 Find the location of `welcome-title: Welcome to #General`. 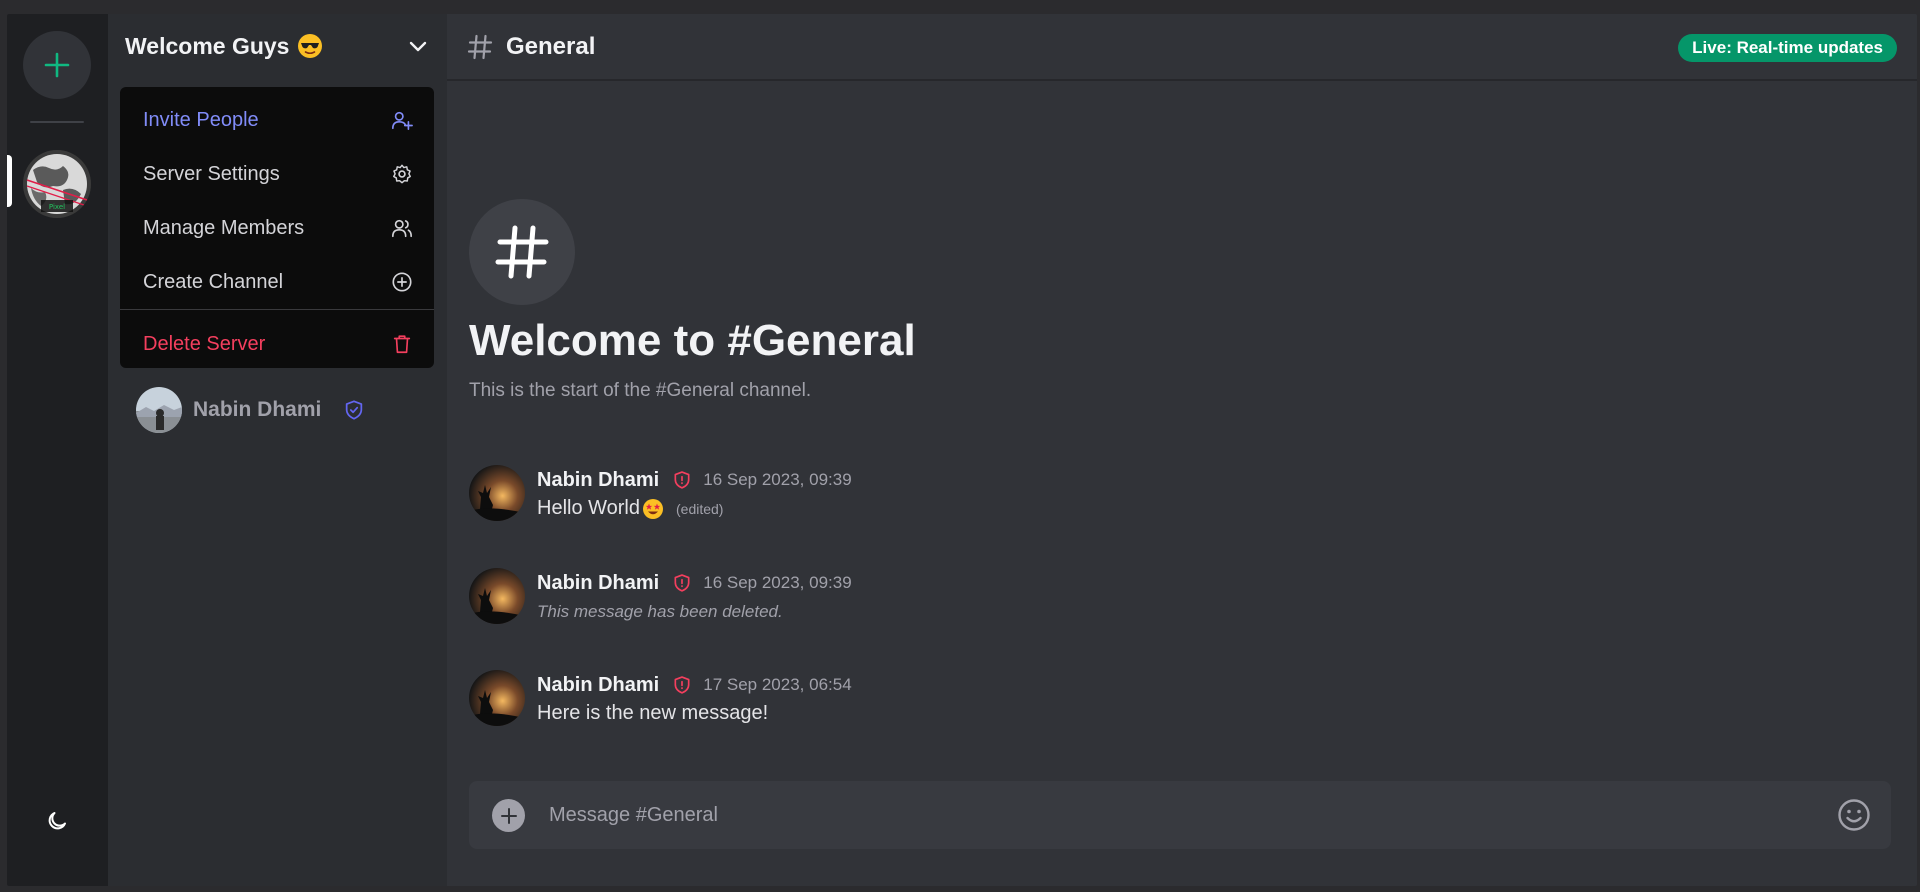

welcome-title: Welcome to #General is located at coordinates (692, 340).